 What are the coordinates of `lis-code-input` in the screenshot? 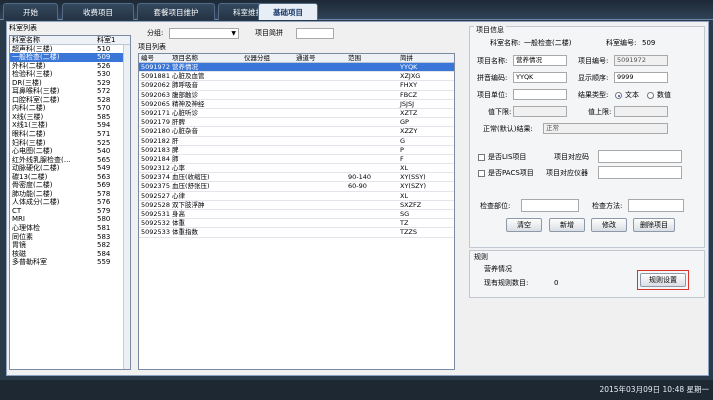 It's located at (640, 156).